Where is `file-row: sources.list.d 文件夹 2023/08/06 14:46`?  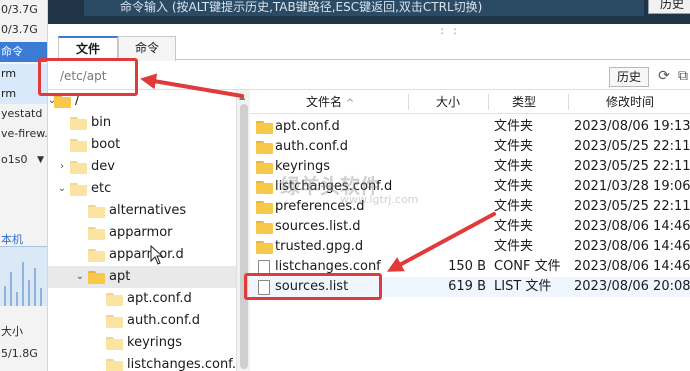 file-row: sources.list.d 文件夹 2023/08/06 14:46 is located at coordinates (470, 227).